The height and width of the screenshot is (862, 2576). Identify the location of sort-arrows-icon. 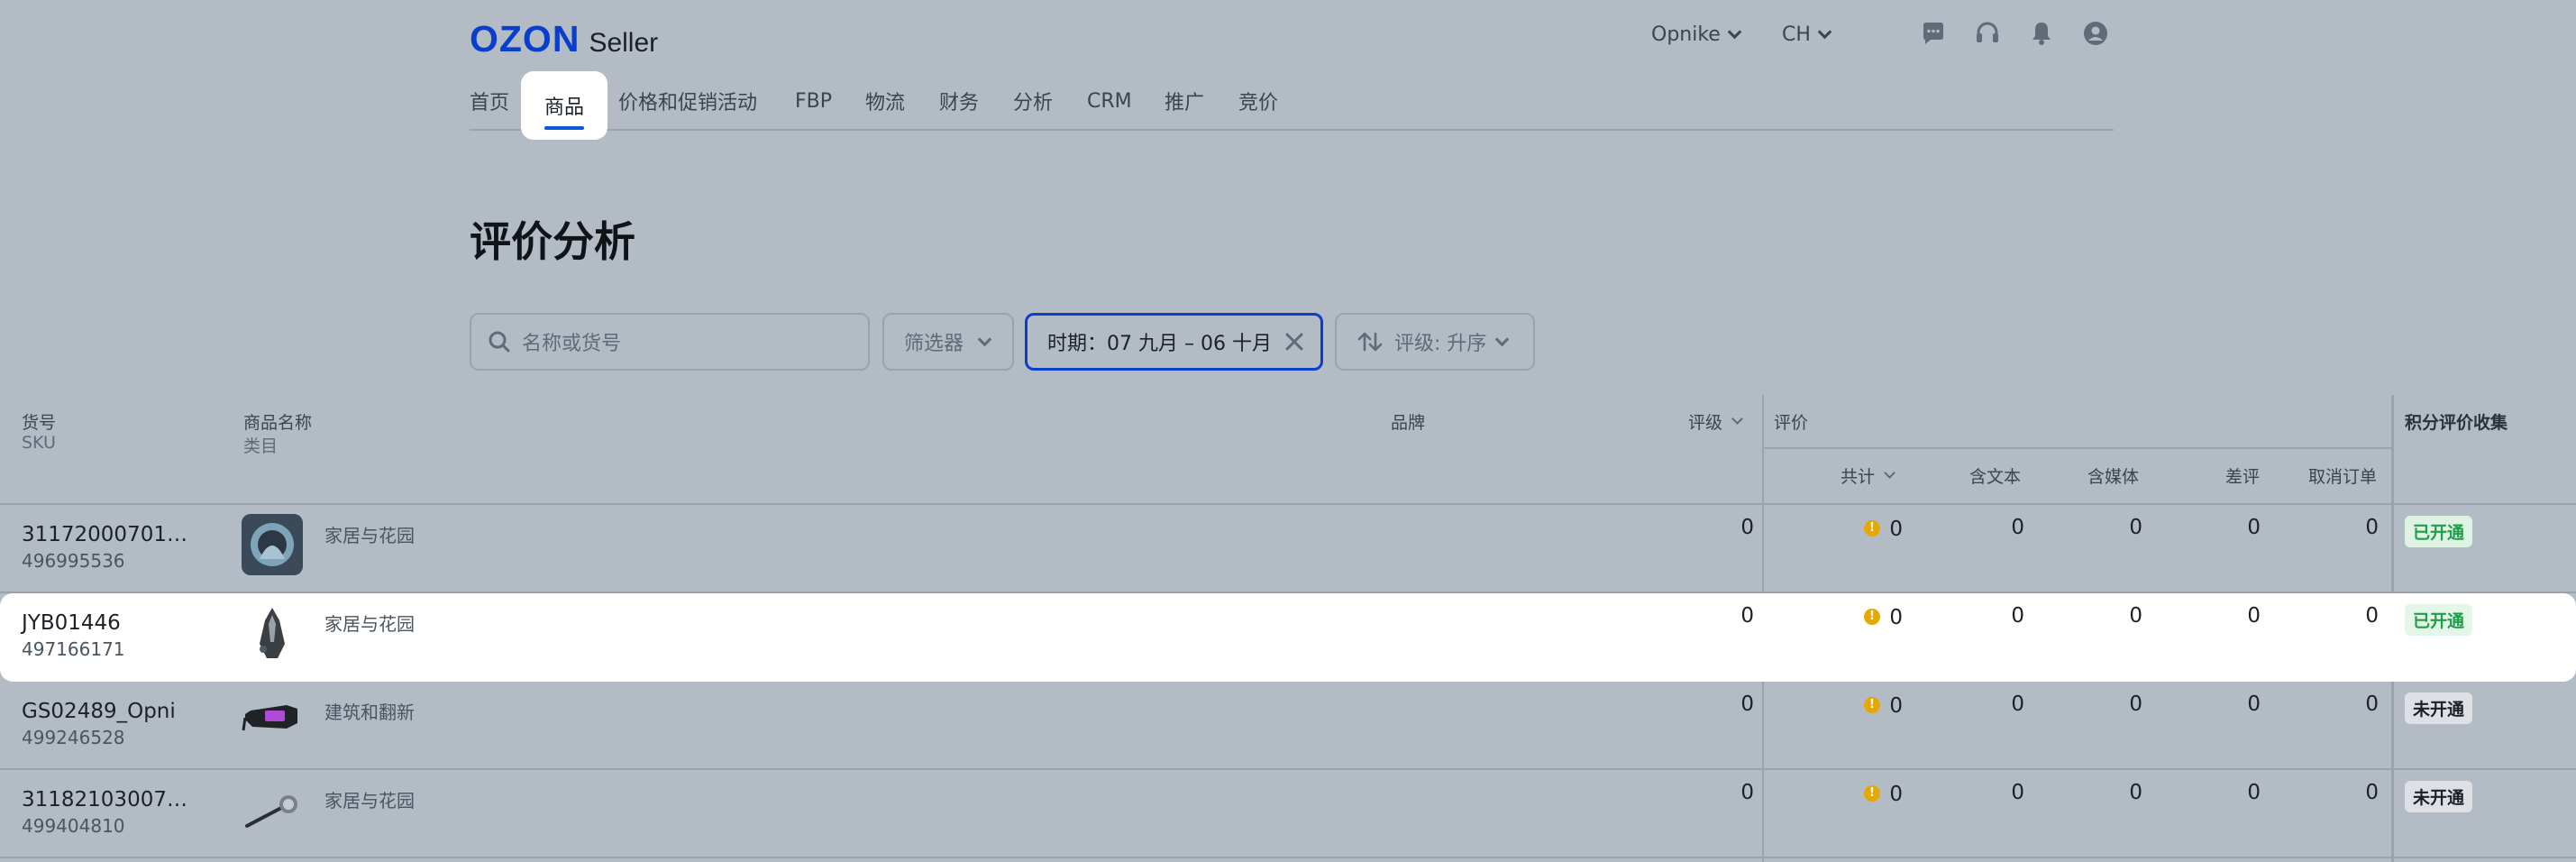
(1370, 342).